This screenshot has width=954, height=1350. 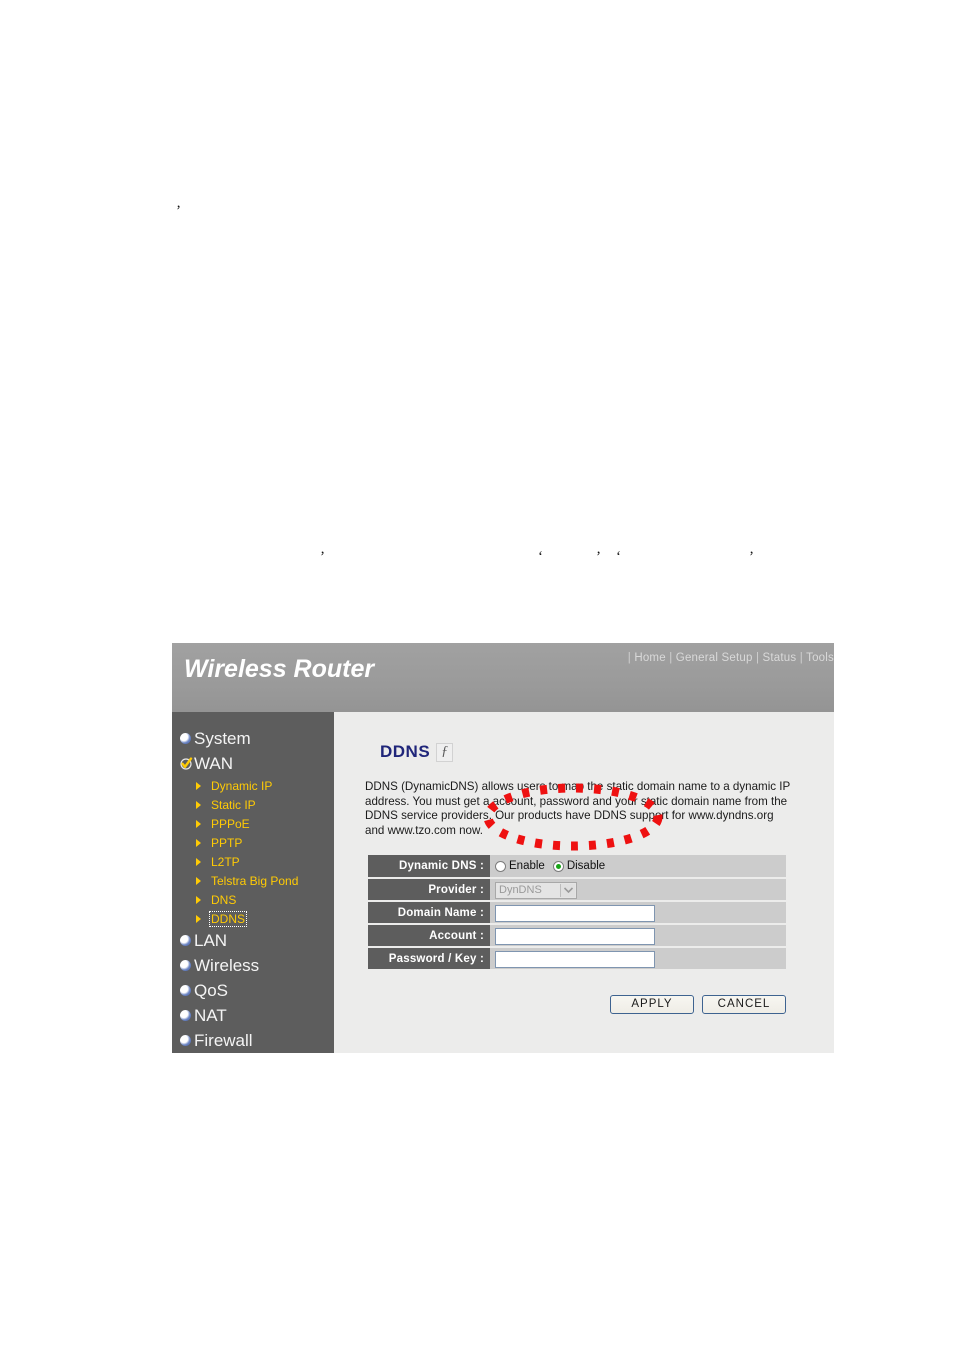 I want to click on field-password-key, so click(x=638, y=959).